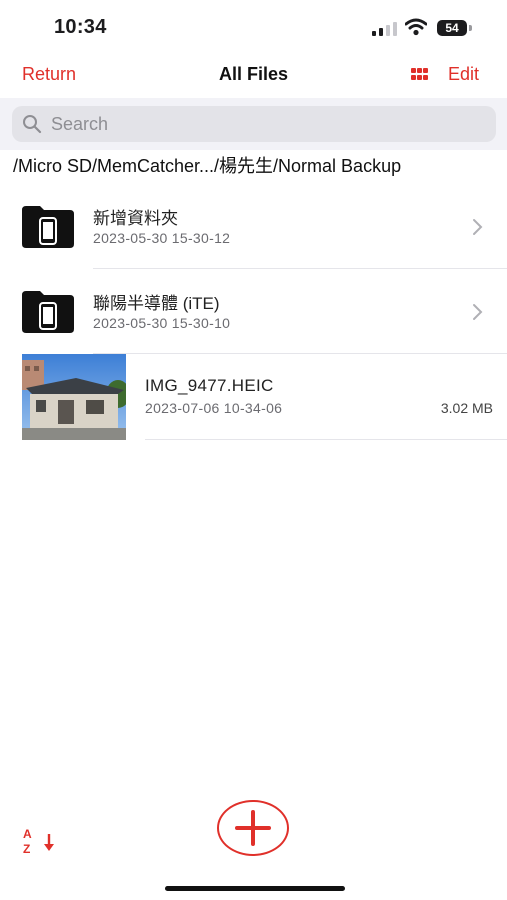 This screenshot has height=900, width=507. I want to click on plus-icon, so click(253, 828).